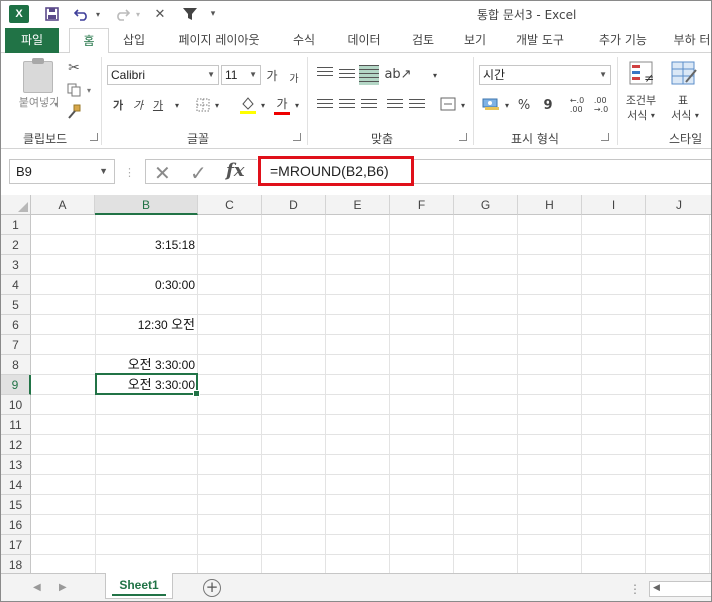 This screenshot has height=602, width=712. Describe the element at coordinates (297, 105) in the screenshot. I see `font-color-dropdown-icon: ▾` at that location.